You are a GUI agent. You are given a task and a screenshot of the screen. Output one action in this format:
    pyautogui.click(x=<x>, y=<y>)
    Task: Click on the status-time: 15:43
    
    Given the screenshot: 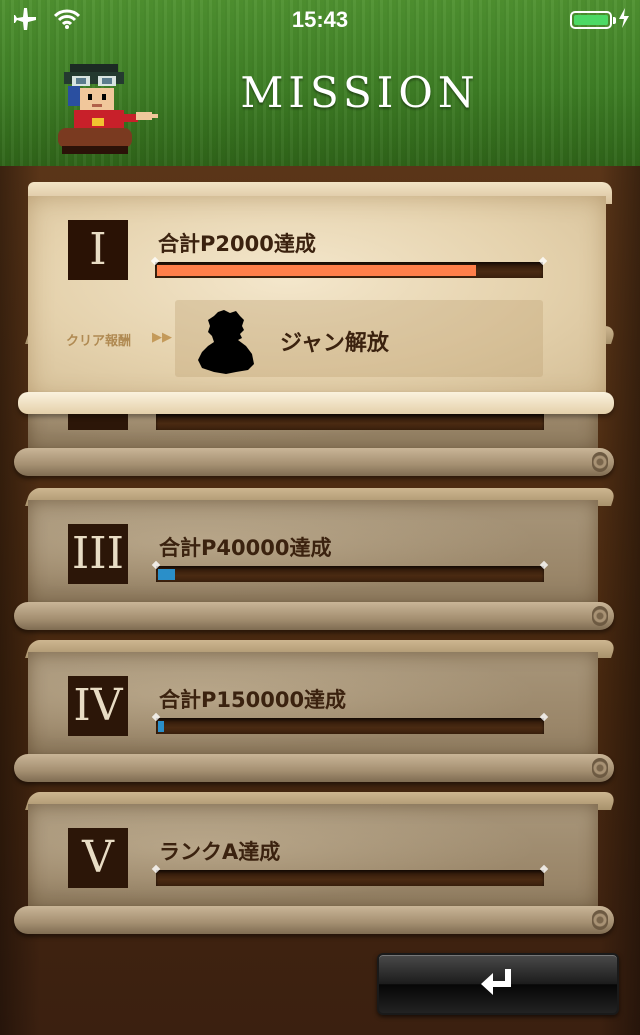 What is the action you would take?
    pyautogui.click(x=320, y=19)
    